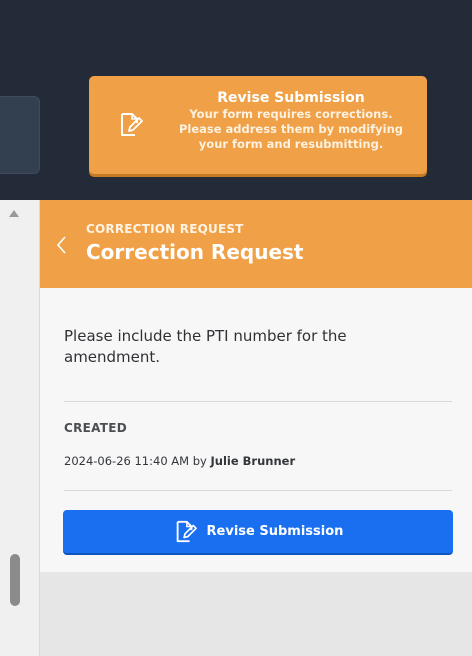 The height and width of the screenshot is (656, 472). What do you see at coordinates (61, 245) in the screenshot?
I see `chevron-left-icon` at bounding box center [61, 245].